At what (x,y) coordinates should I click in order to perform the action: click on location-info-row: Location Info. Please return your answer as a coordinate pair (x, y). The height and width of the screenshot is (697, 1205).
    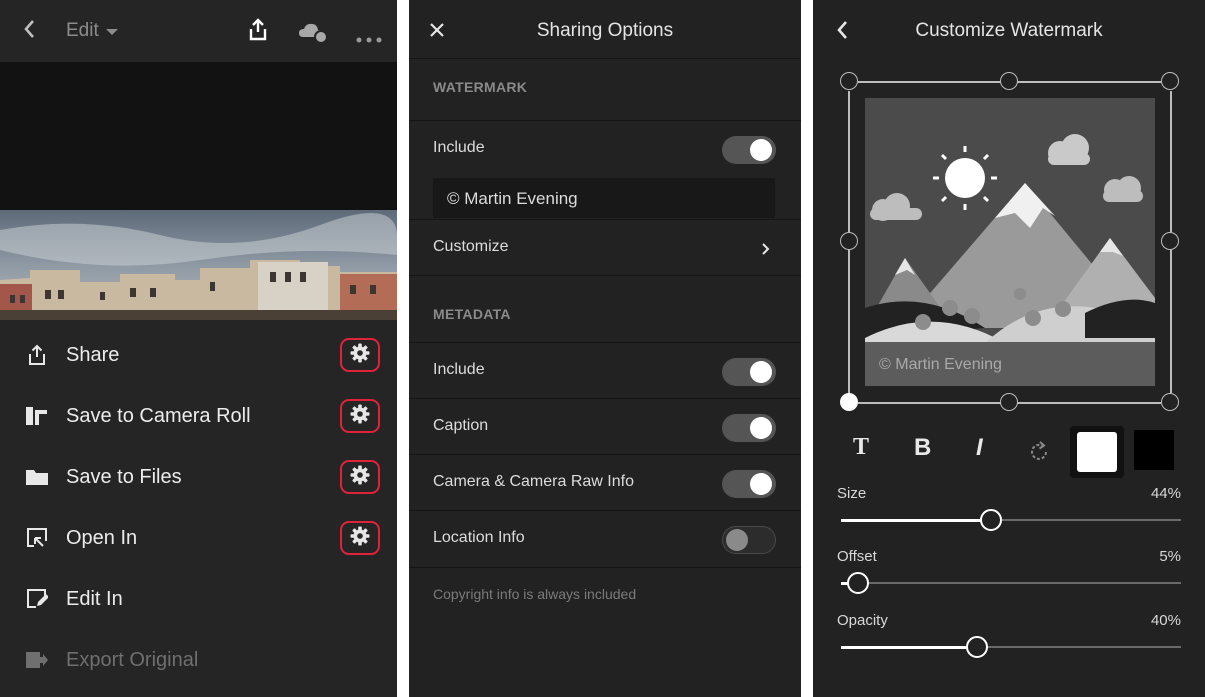
    Looking at the image, I should click on (605, 539).